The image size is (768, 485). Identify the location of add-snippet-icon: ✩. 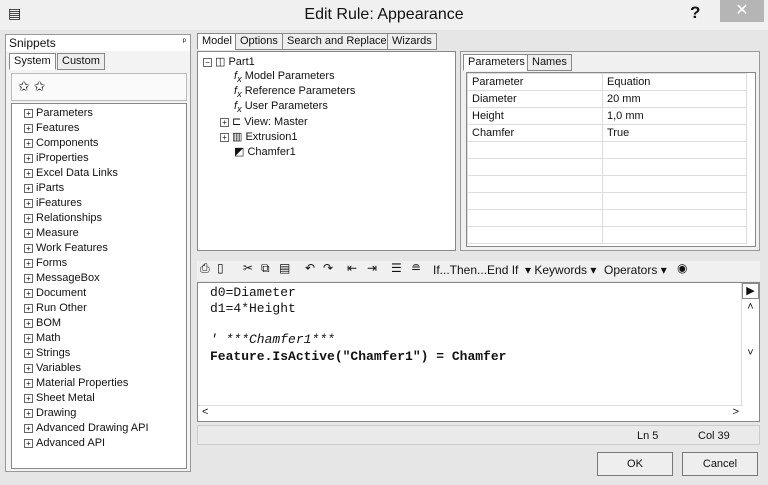
(24, 86).